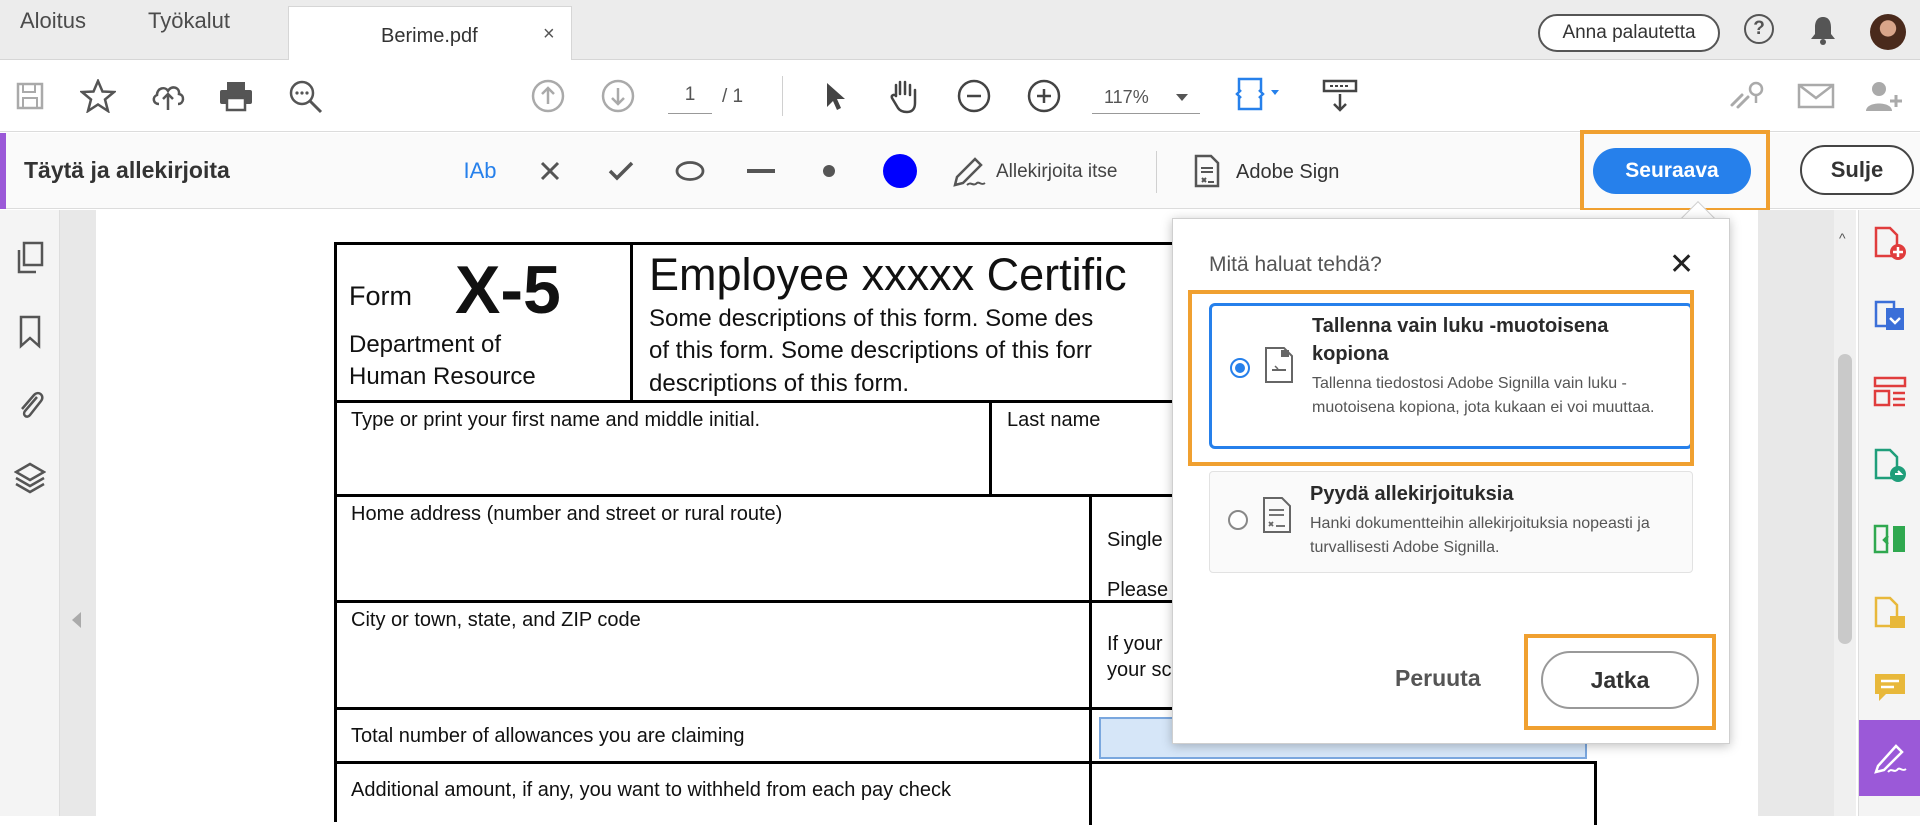 This screenshot has width=1920, height=825. I want to click on toolbar-divider, so click(782, 96).